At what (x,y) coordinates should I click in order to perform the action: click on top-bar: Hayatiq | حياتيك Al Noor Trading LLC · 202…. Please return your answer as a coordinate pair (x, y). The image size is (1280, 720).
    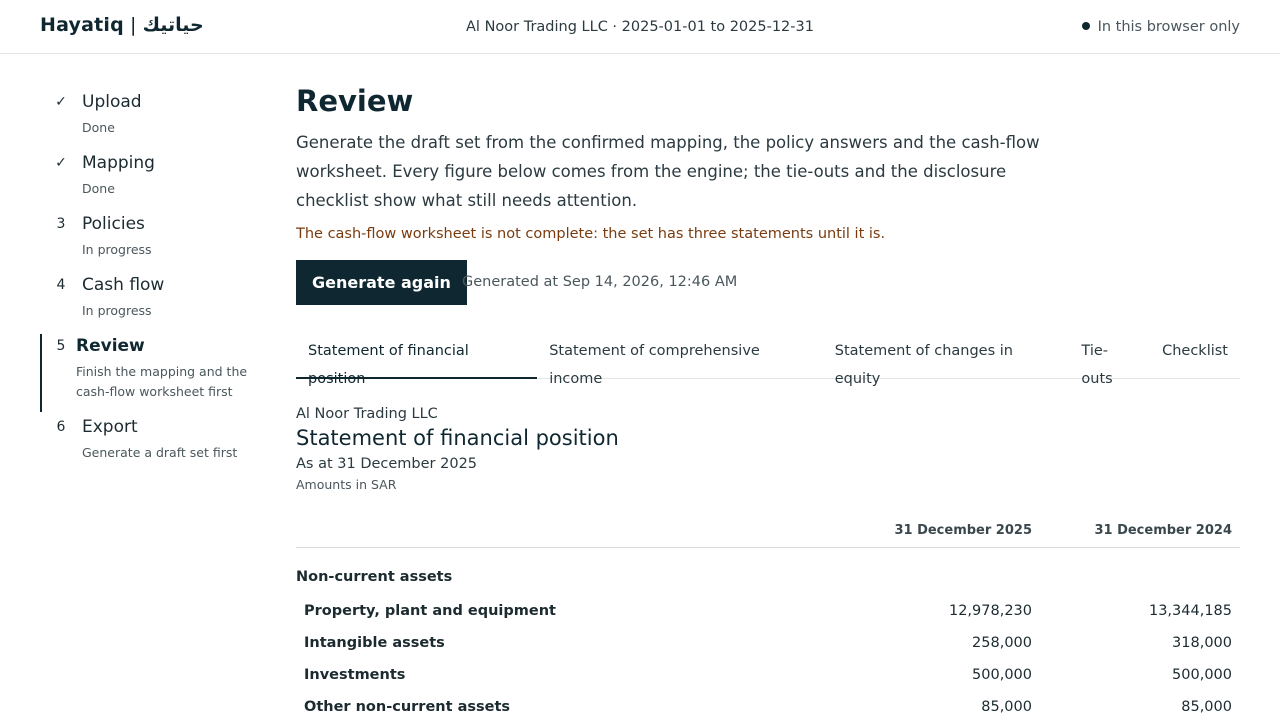
    Looking at the image, I should click on (640, 27).